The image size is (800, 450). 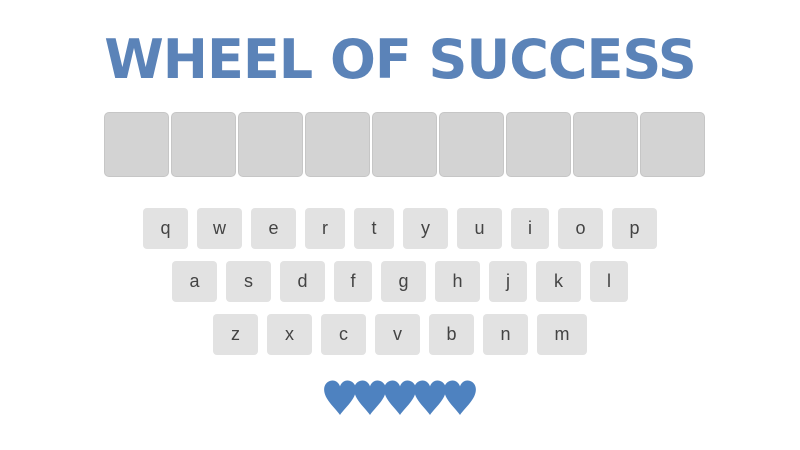 What do you see at coordinates (479, 228) in the screenshot?
I see `key-u: u` at bounding box center [479, 228].